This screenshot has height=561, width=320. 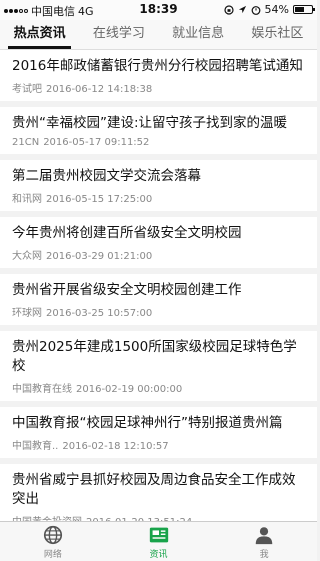 What do you see at coordinates (99, 256) in the screenshot?
I see `news-date: 2016-03-29 01:21:00` at bounding box center [99, 256].